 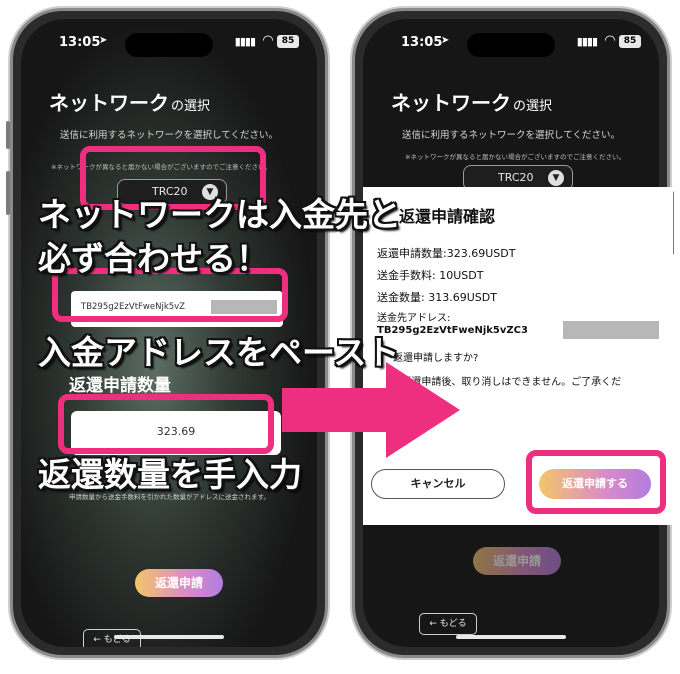 I want to click on address-redaction, so click(x=611, y=330).